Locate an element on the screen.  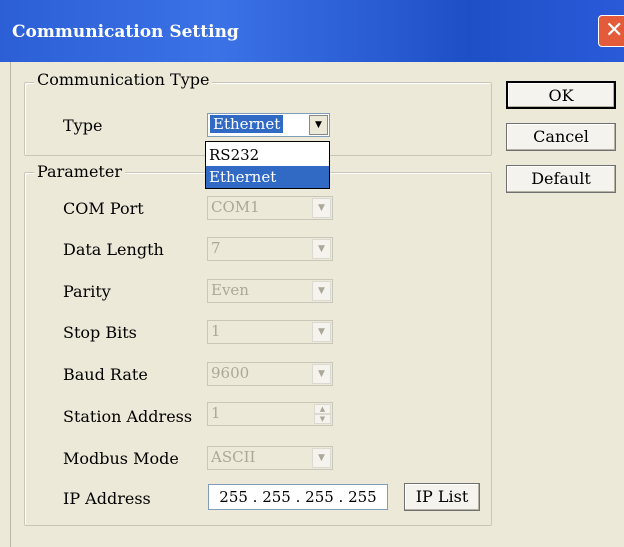
type-select-value: Ethernet is located at coordinates (247, 124).